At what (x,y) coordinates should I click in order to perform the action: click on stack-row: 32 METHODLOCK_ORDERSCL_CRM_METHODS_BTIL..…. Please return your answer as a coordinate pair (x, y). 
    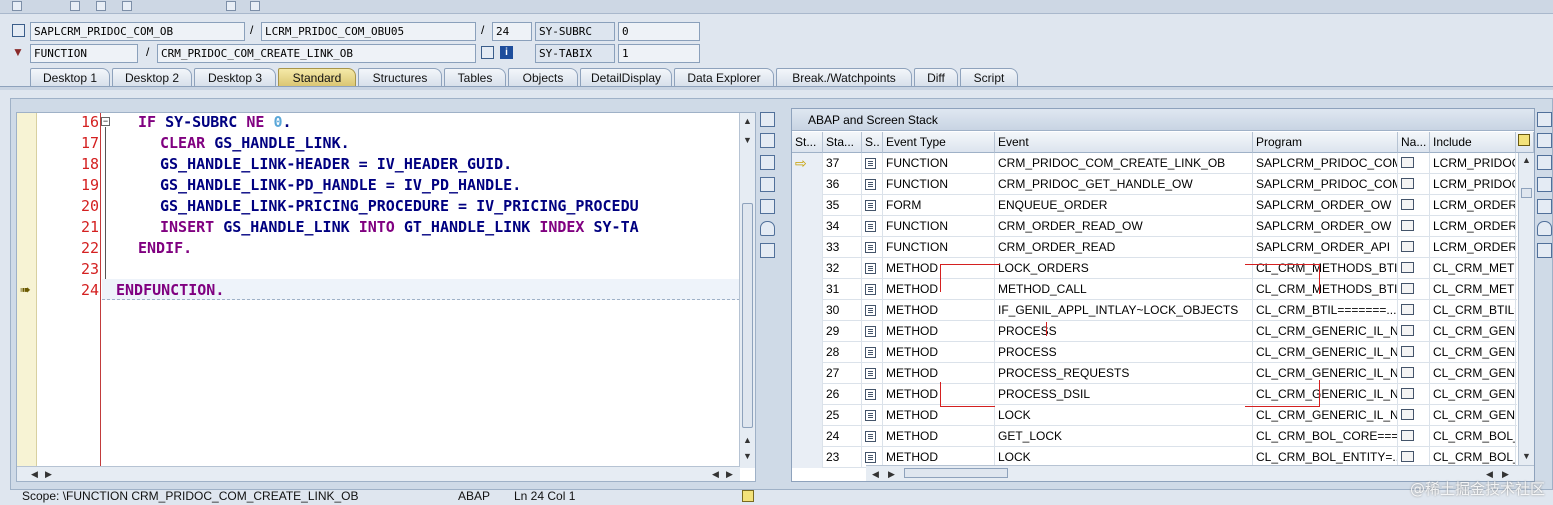
    Looking at the image, I should click on (1154, 268).